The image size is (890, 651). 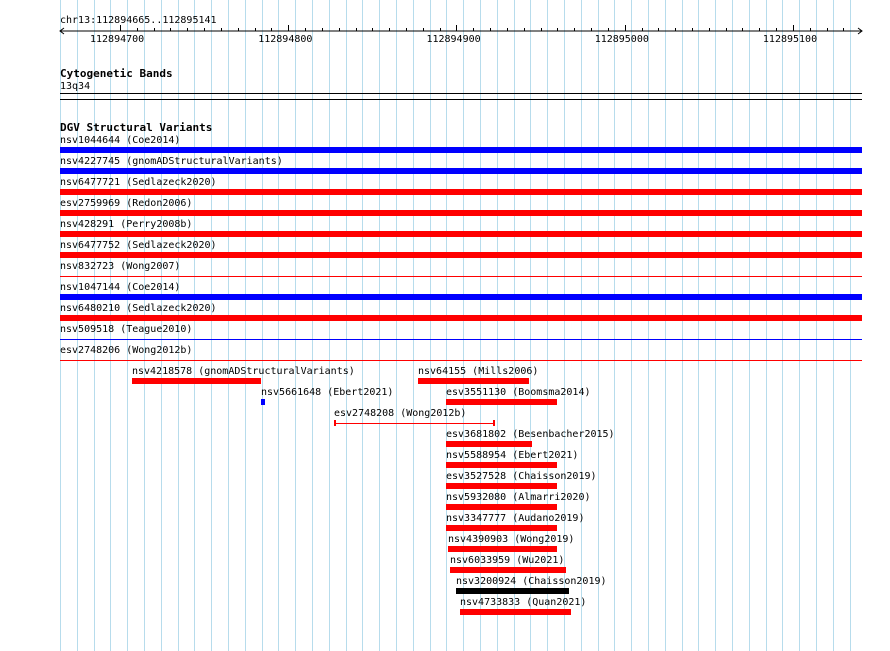 What do you see at coordinates (515, 519) in the screenshot?
I see `variant-label: nsv3347777 (Audano2019)` at bounding box center [515, 519].